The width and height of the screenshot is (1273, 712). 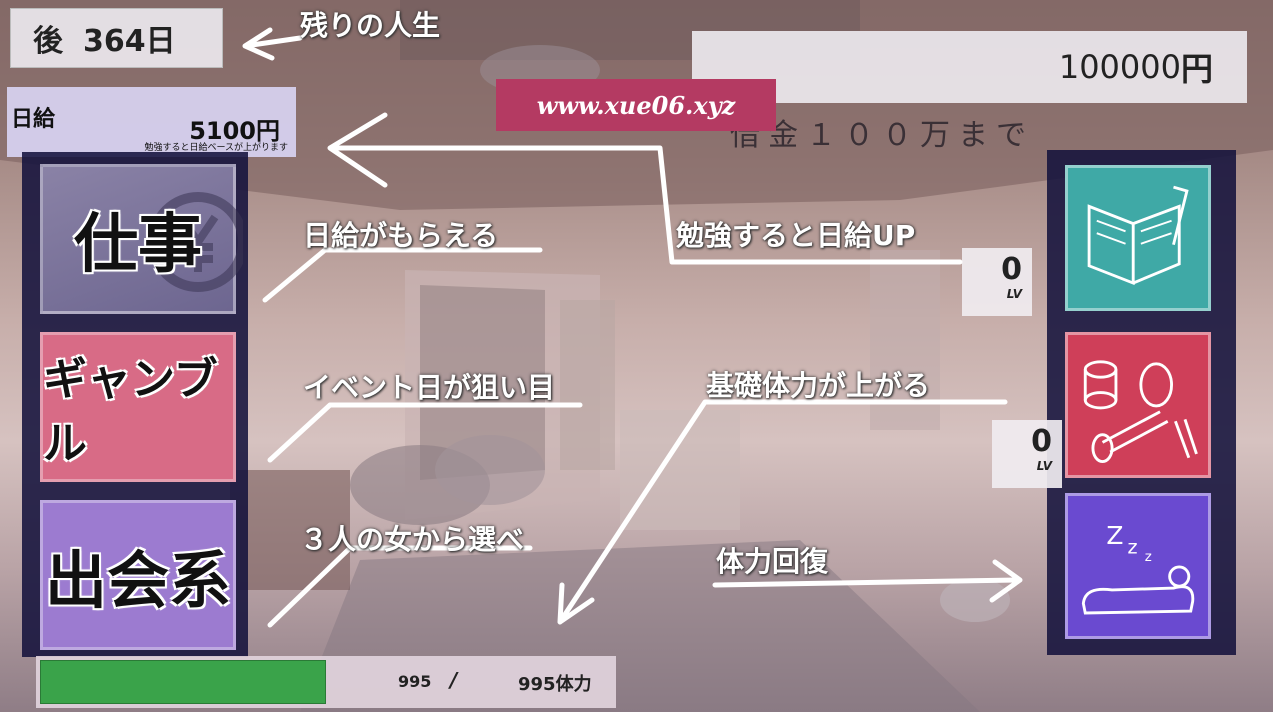 What do you see at coordinates (370, 25) in the screenshot?
I see `caption-remaining-life: 残りの人生` at bounding box center [370, 25].